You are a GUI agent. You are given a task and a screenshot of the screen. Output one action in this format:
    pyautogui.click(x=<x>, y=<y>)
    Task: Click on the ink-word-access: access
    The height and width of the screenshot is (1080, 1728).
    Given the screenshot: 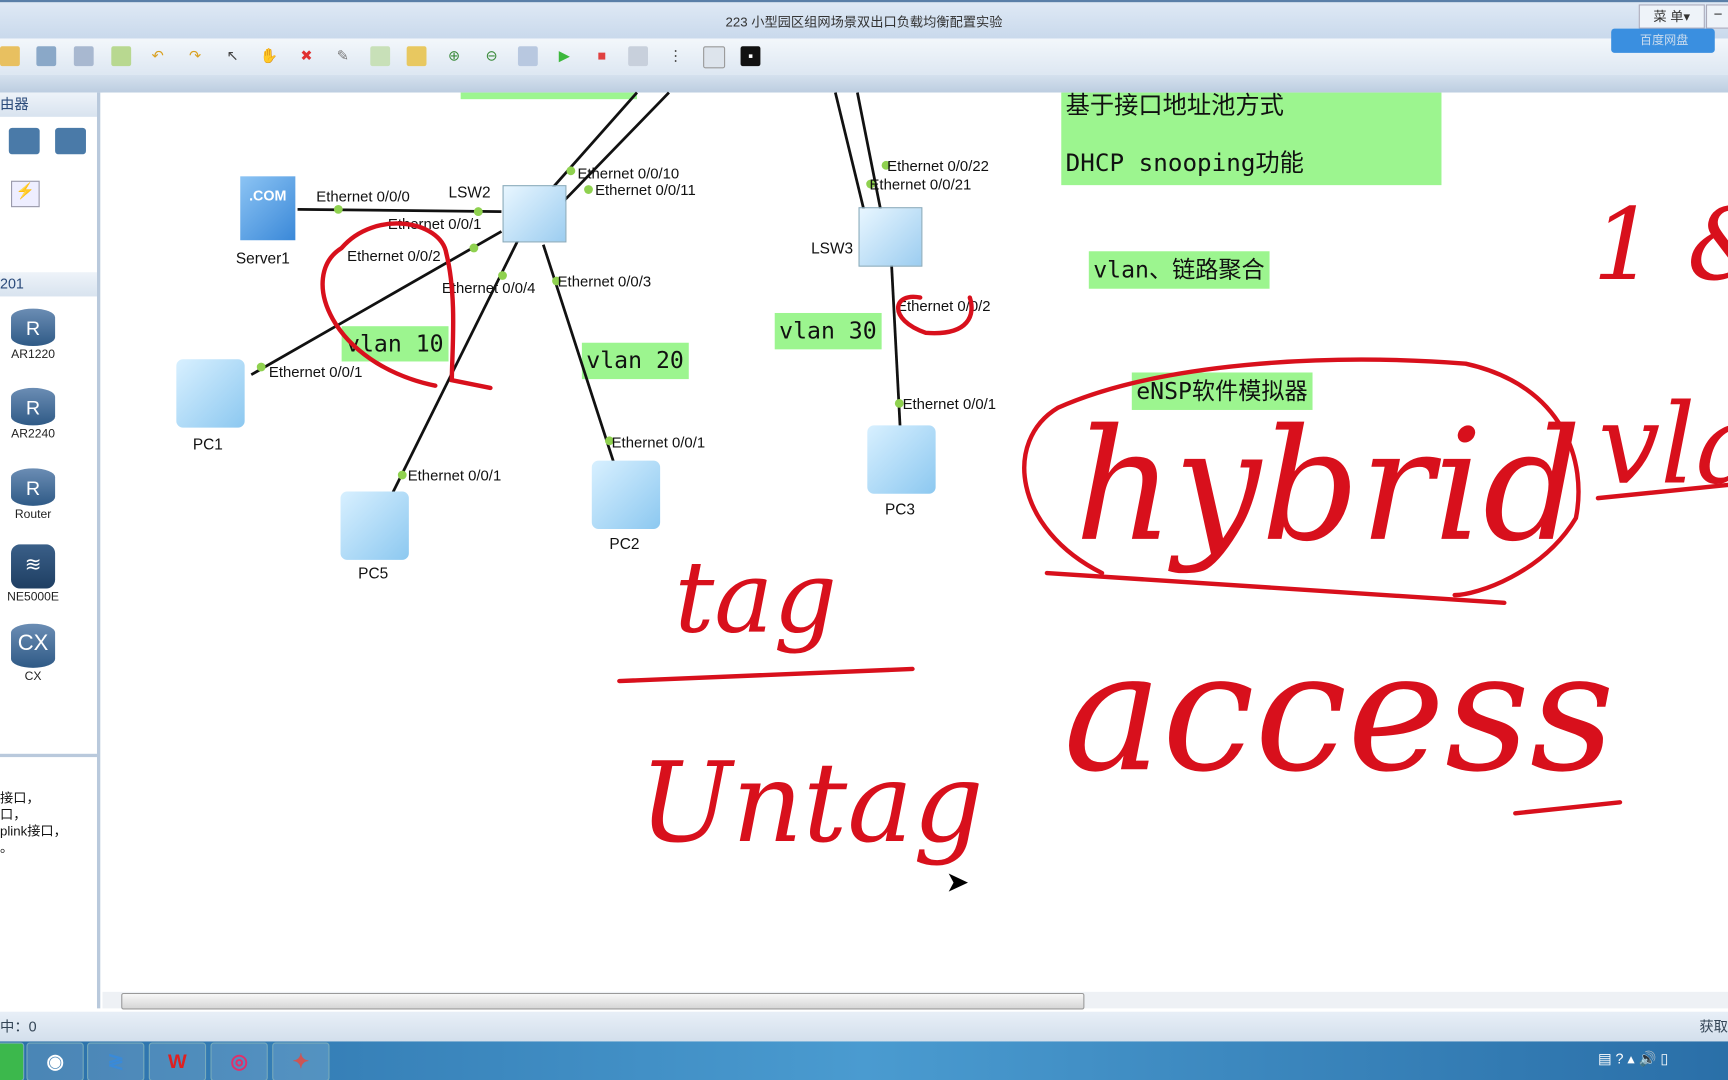 What is the action you would take?
    pyautogui.click(x=1339, y=713)
    